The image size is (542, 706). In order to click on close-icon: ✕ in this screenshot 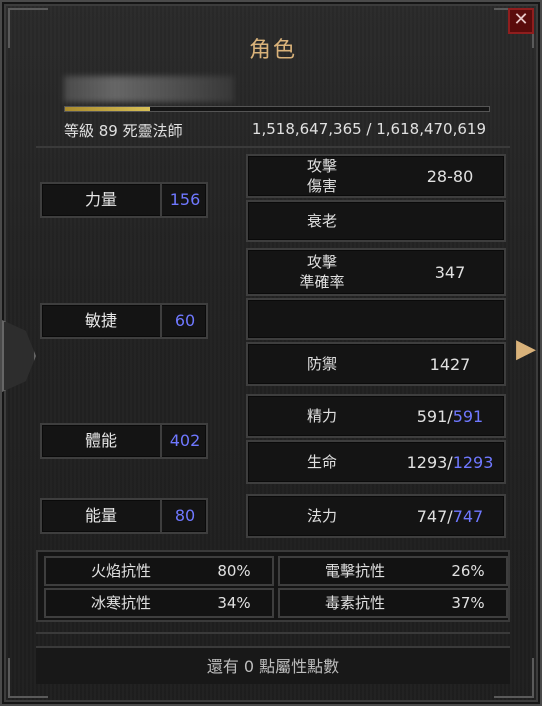, I will do `click(521, 19)`.